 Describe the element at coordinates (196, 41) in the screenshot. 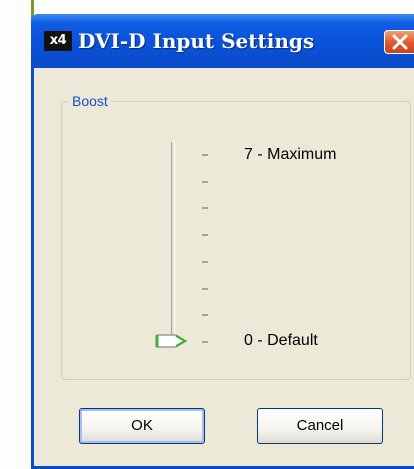

I see `window-title: DVI-D Input Settings` at that location.